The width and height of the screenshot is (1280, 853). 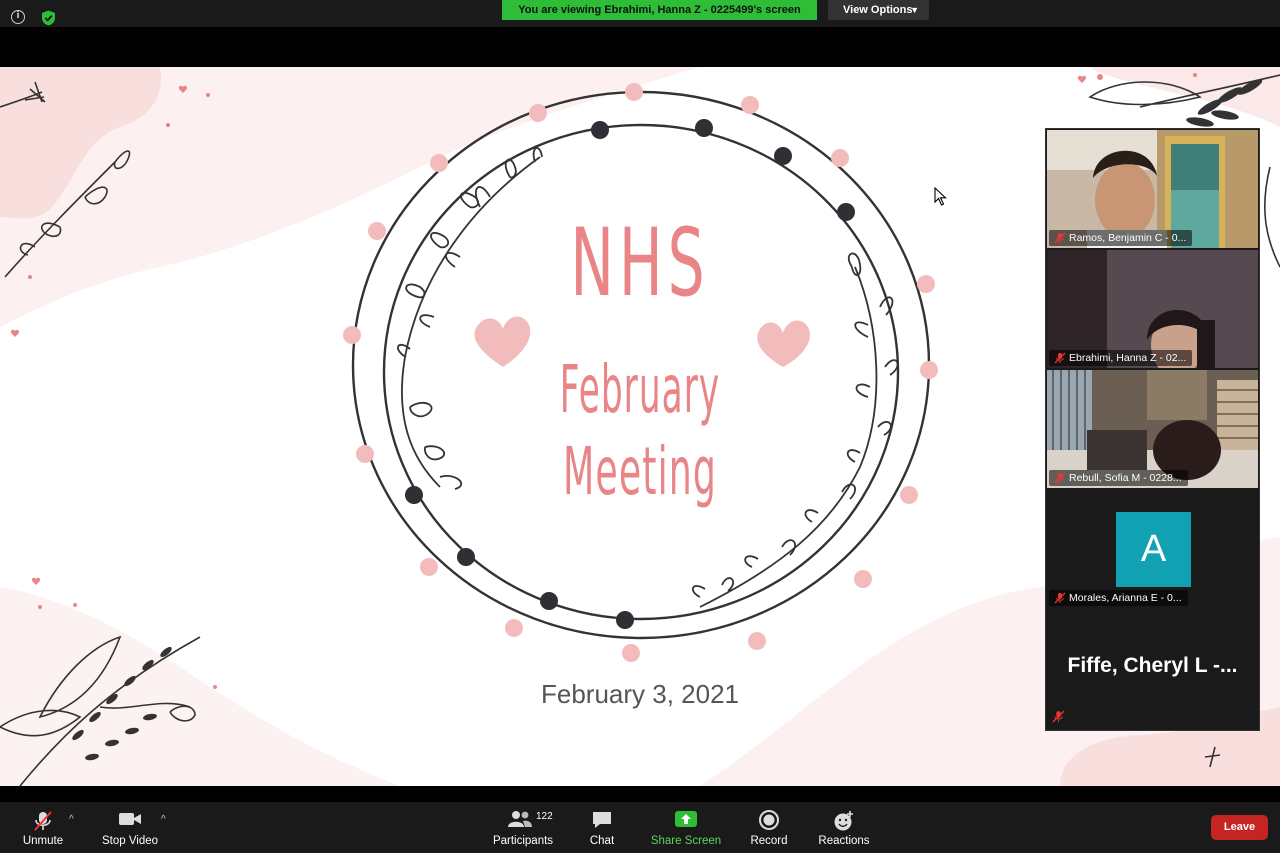 What do you see at coordinates (843, 821) in the screenshot?
I see `smiley-icon` at bounding box center [843, 821].